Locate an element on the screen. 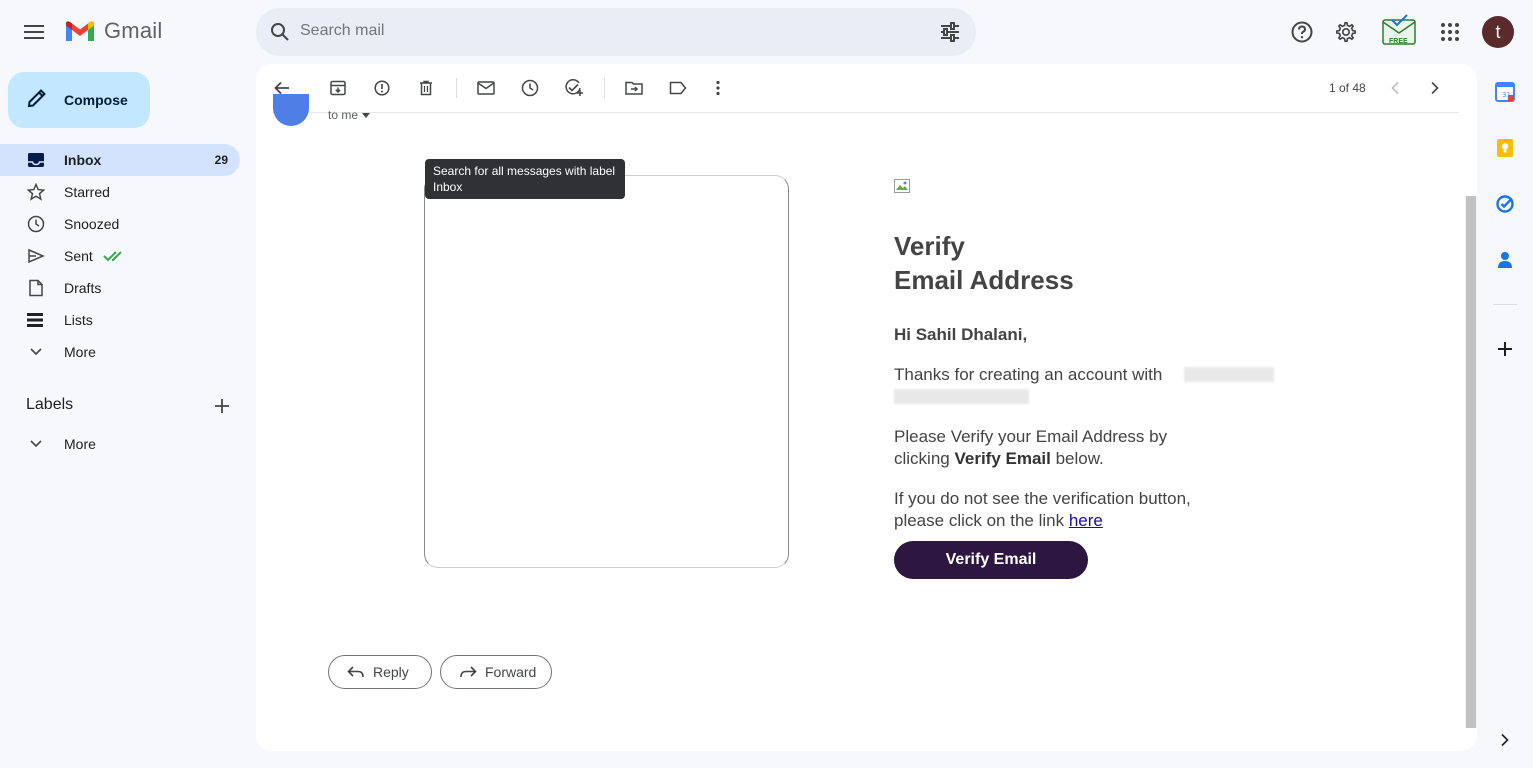 The width and height of the screenshot is (1533, 768). star-icon is located at coordinates (36, 192).